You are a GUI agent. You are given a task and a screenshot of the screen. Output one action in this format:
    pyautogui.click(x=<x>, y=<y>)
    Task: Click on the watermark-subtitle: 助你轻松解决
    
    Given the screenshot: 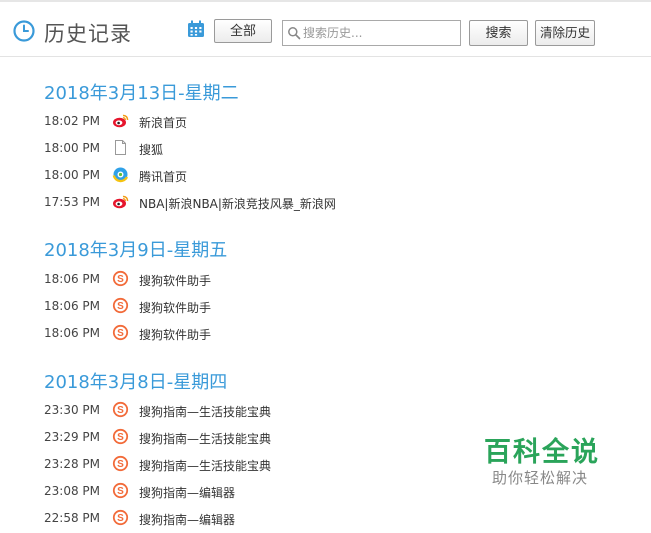 What is the action you would take?
    pyautogui.click(x=540, y=478)
    